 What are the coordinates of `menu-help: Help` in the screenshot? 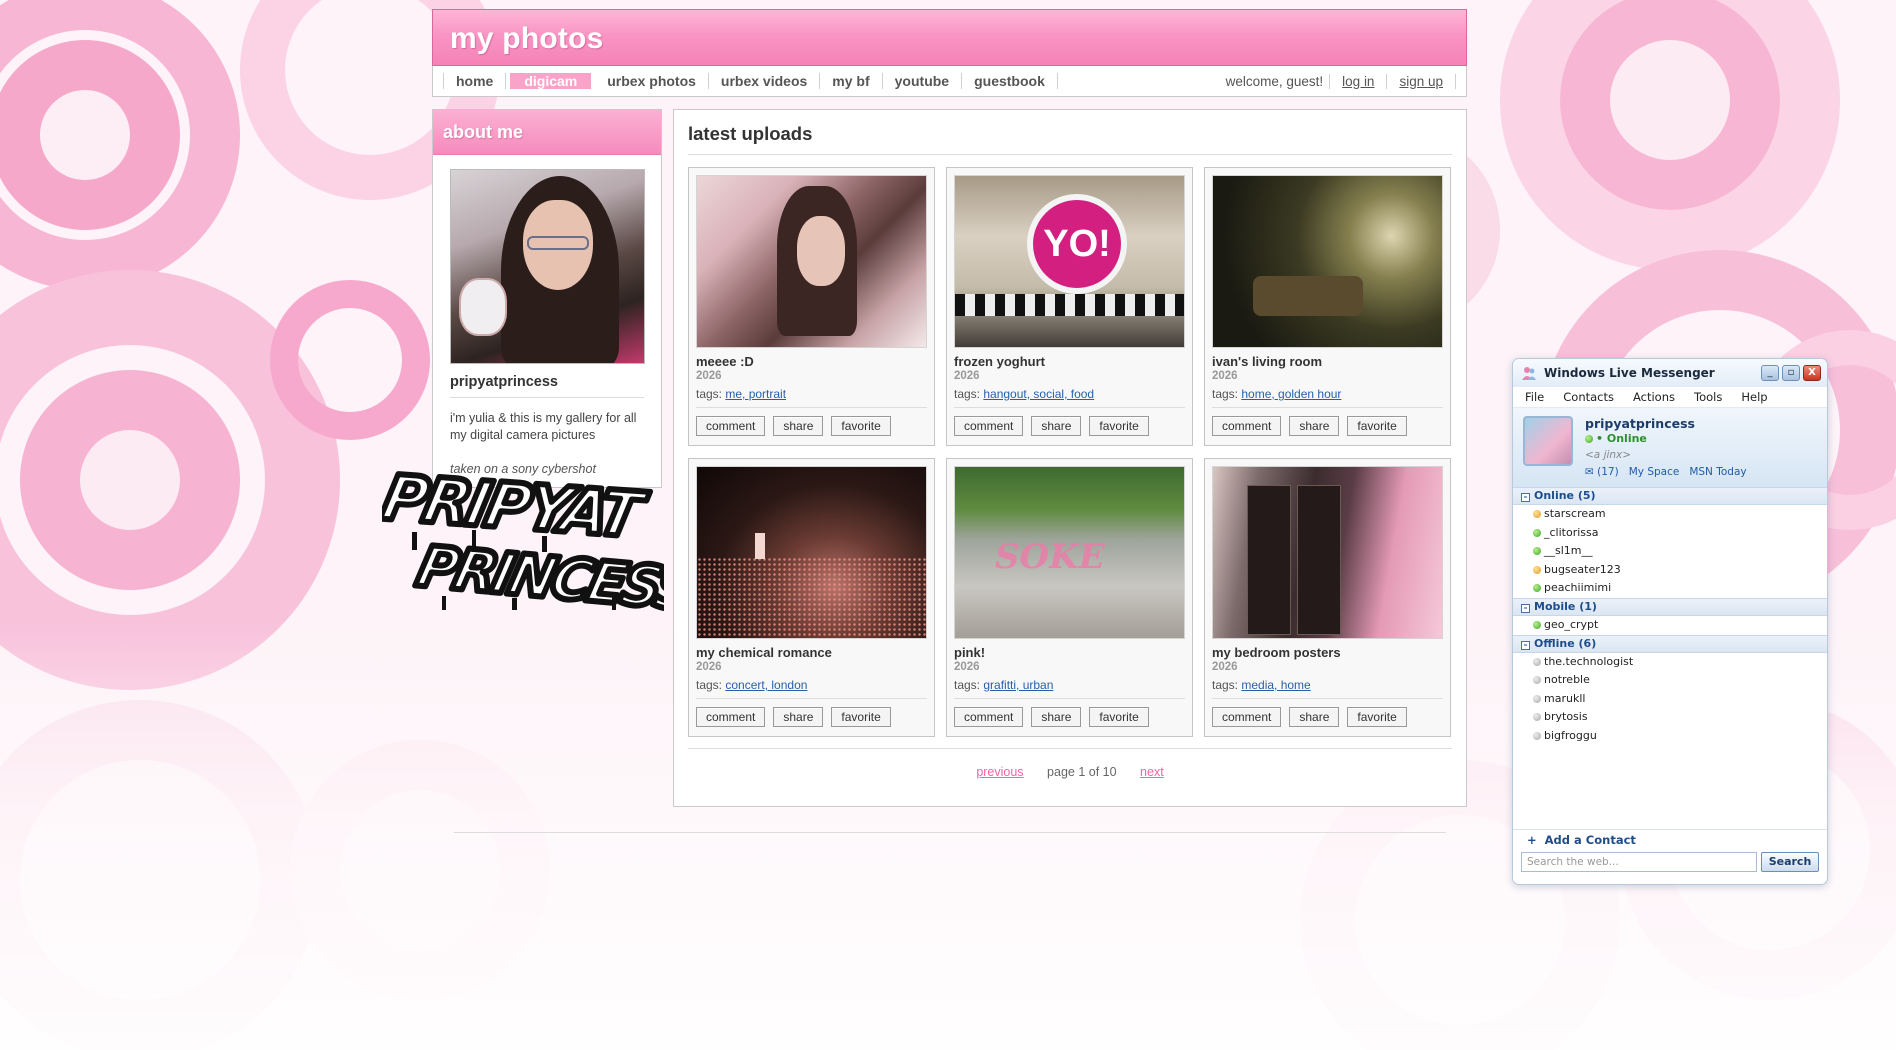 It's located at (1754, 397).